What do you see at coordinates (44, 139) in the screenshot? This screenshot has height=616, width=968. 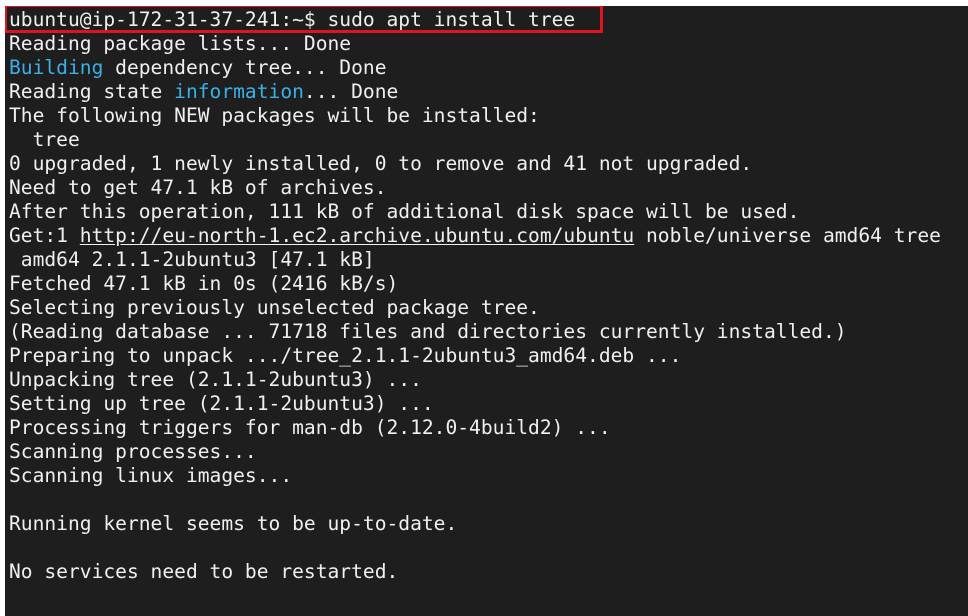 I see `output-text: tree` at bounding box center [44, 139].